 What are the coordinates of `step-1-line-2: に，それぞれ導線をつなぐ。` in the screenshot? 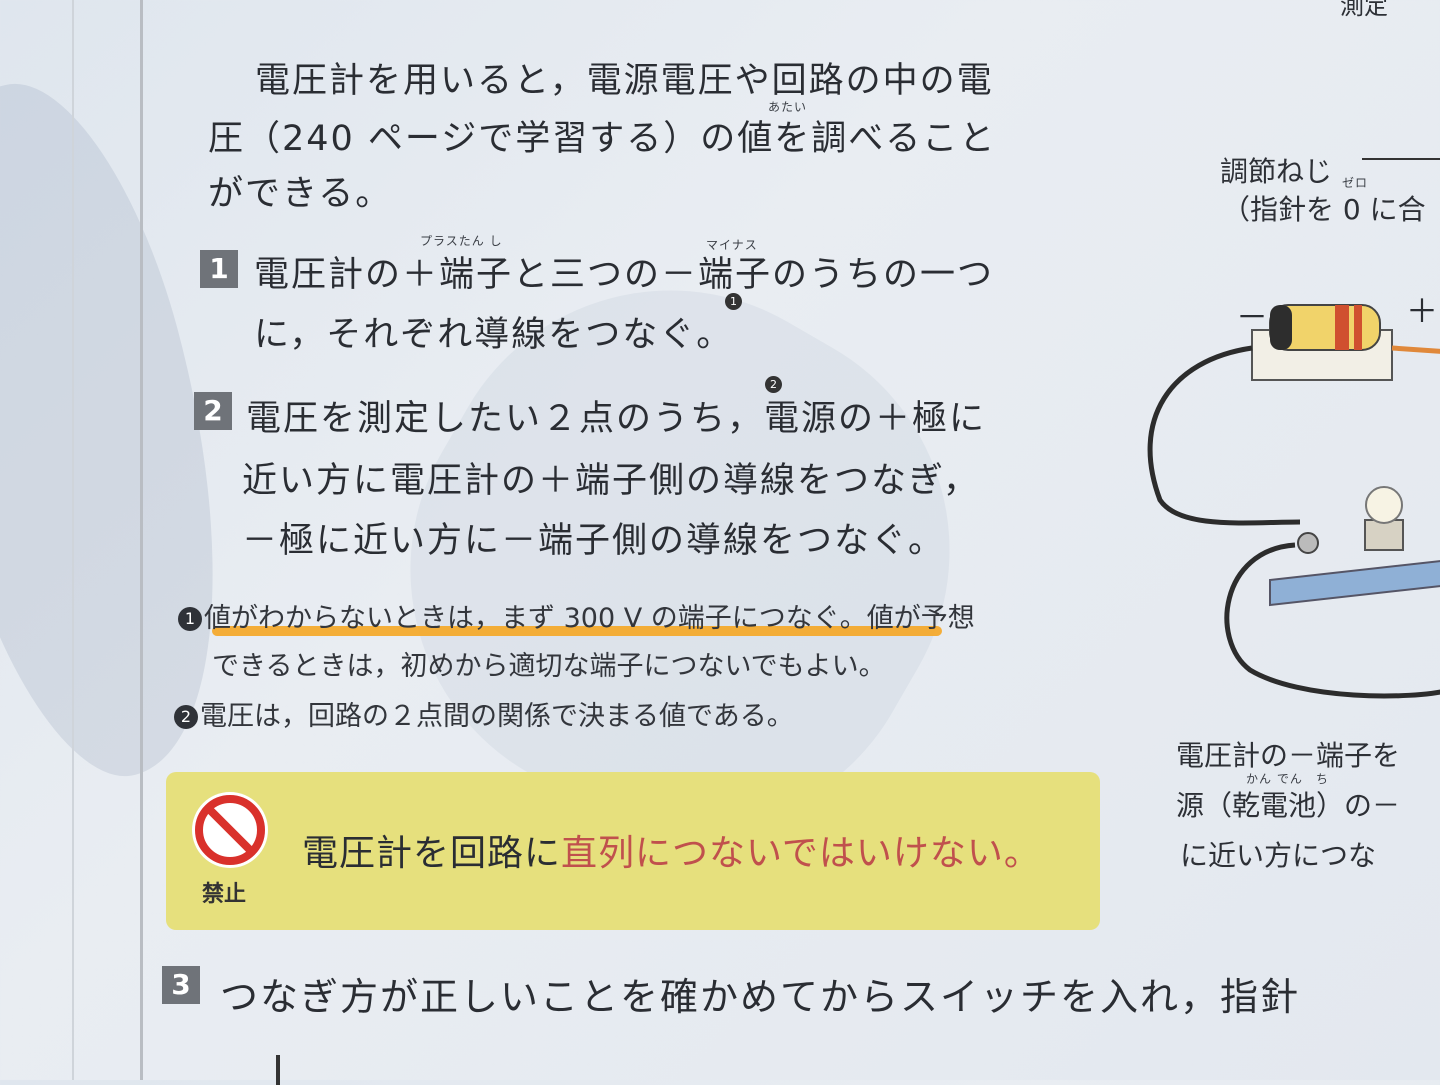 It's located at (494, 335).